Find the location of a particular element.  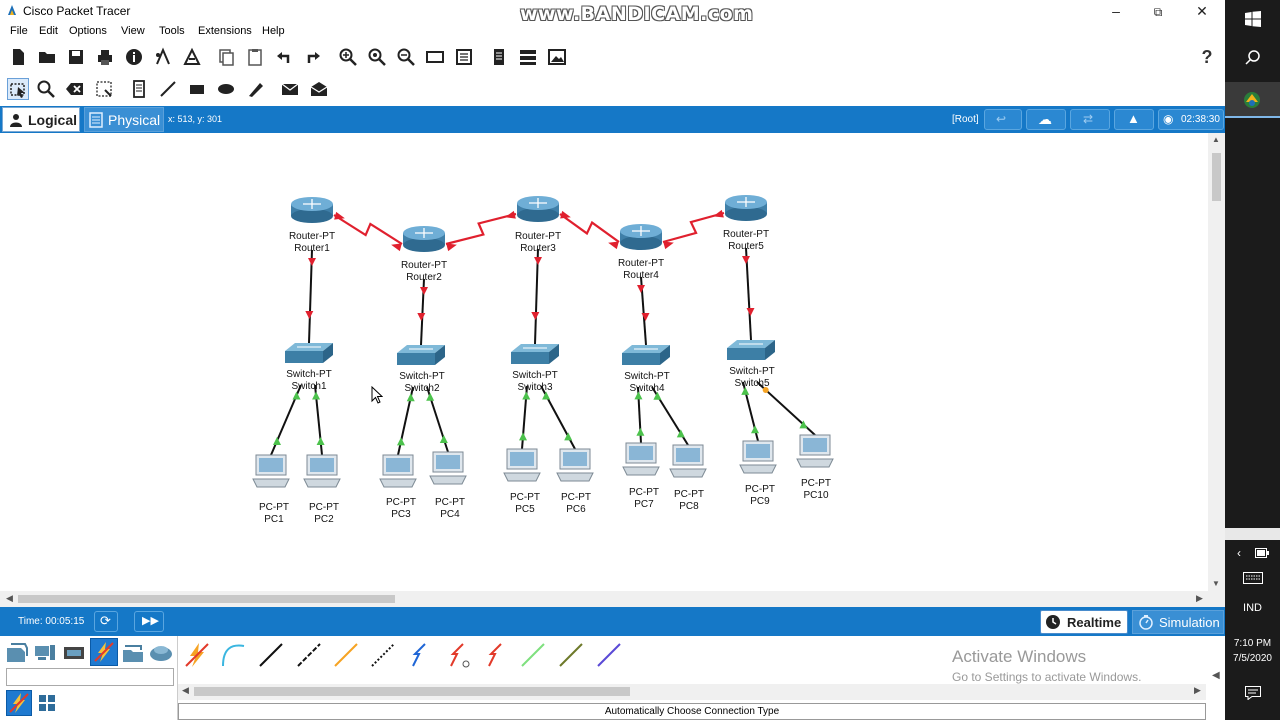

coaxial-cable-icon is located at coordinates (420, 655).